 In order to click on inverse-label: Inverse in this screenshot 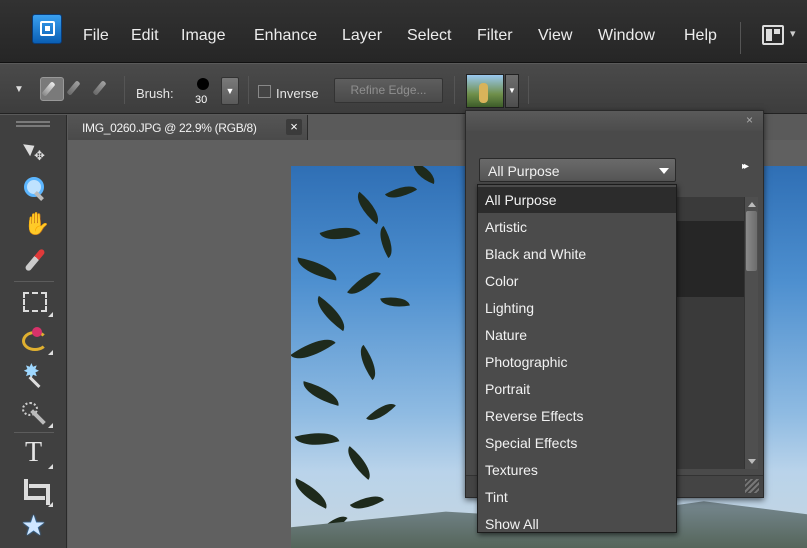, I will do `click(297, 93)`.